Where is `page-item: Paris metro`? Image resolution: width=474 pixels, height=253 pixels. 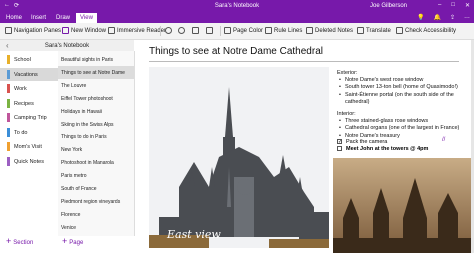
page-item: Paris metro is located at coordinates (96, 175).